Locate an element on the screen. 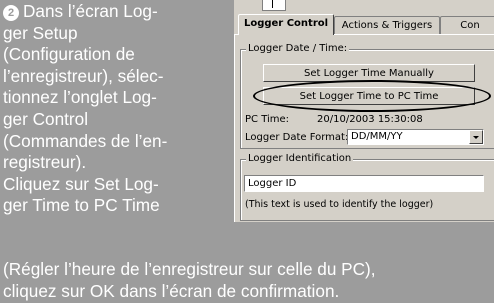  instruction-line: l’enregistreur), sélec- is located at coordinates (83, 75).